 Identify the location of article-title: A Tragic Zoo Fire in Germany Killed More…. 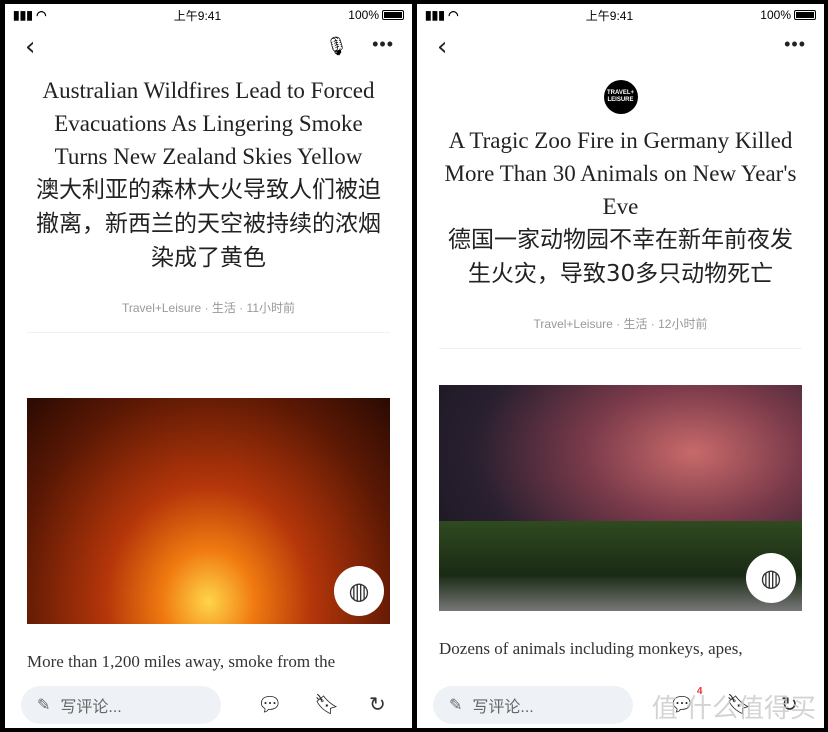
(620, 173).